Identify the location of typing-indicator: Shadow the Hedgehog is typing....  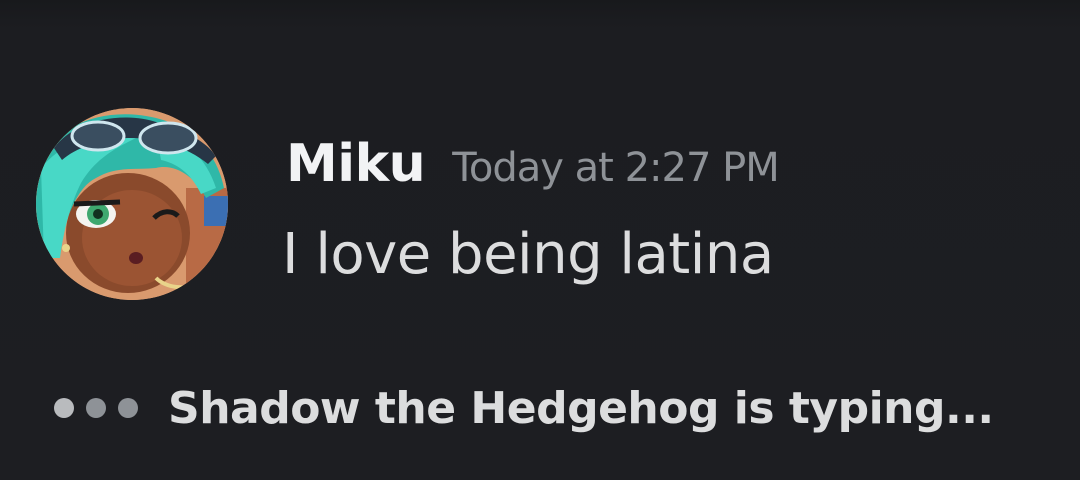
(524, 408).